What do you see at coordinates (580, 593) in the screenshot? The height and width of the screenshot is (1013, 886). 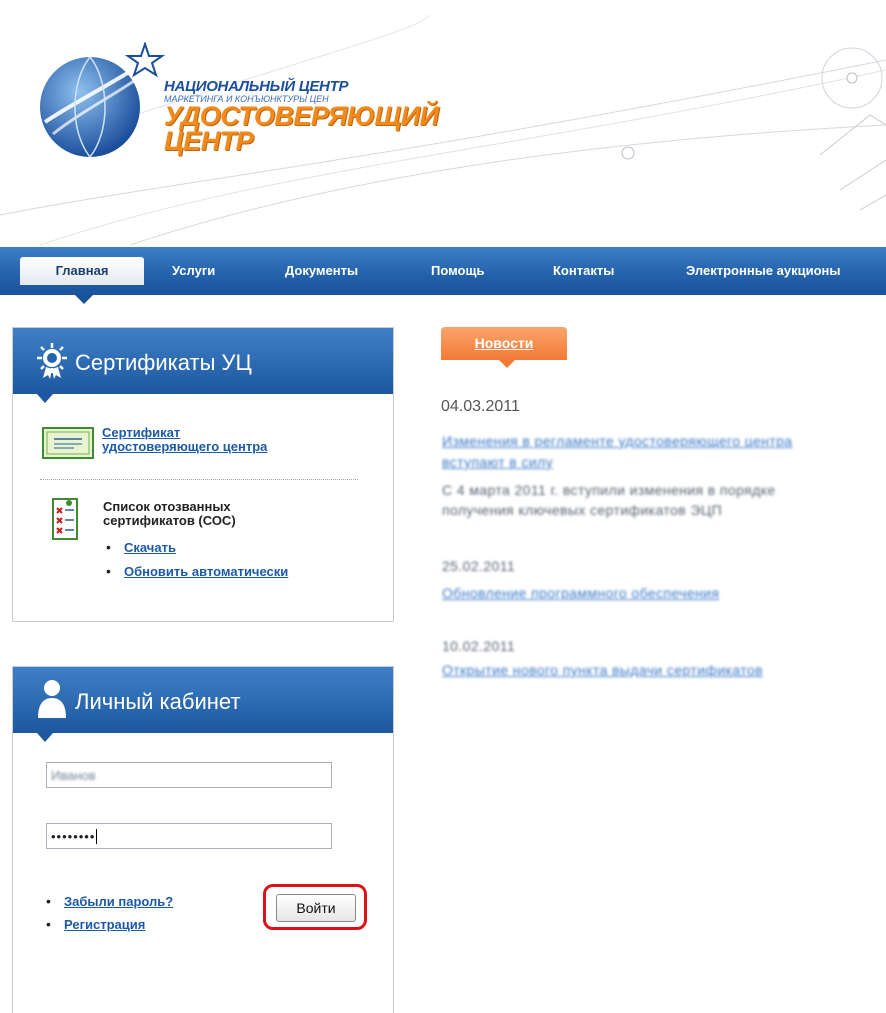 I see `news-item2-link: Обновление программного обеспечения` at bounding box center [580, 593].